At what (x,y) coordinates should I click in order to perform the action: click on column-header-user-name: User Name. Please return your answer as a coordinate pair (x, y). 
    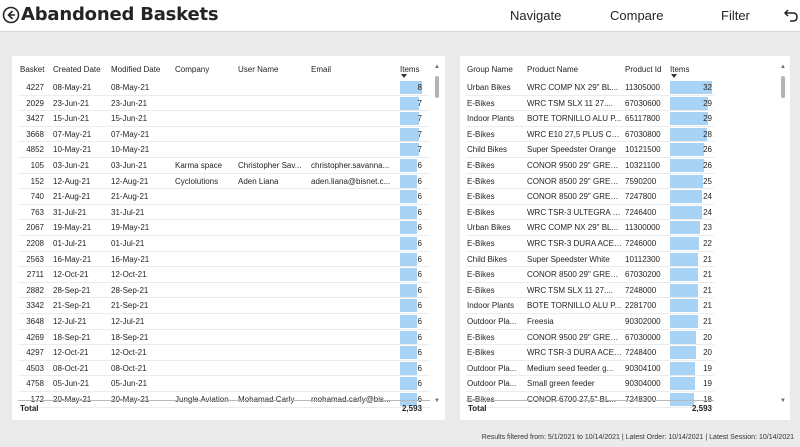
    Looking at the image, I should click on (258, 71).